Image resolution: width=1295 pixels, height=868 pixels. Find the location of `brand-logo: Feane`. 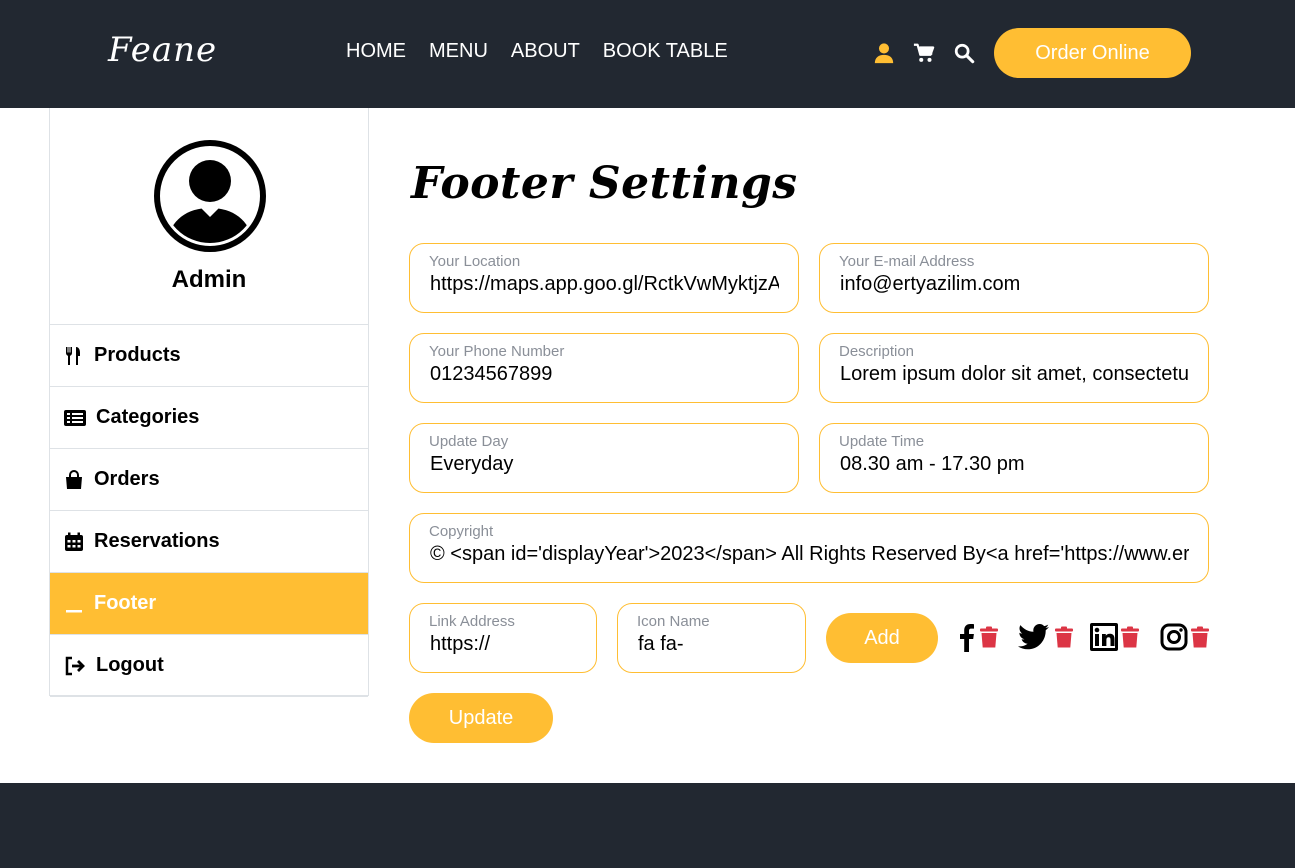

brand-logo: Feane is located at coordinates (162, 50).